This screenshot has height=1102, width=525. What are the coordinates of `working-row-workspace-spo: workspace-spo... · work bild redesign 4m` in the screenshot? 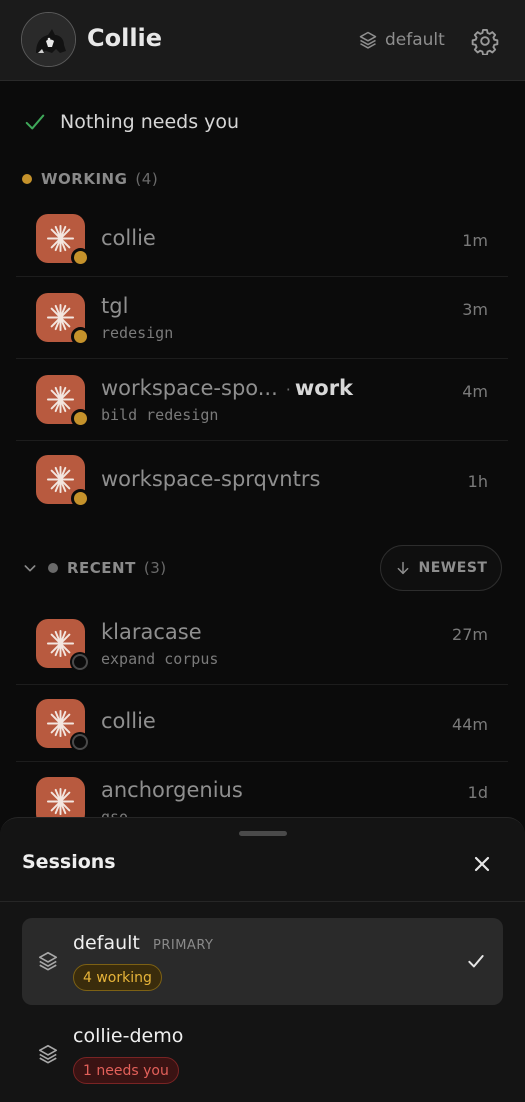 It's located at (262, 400).